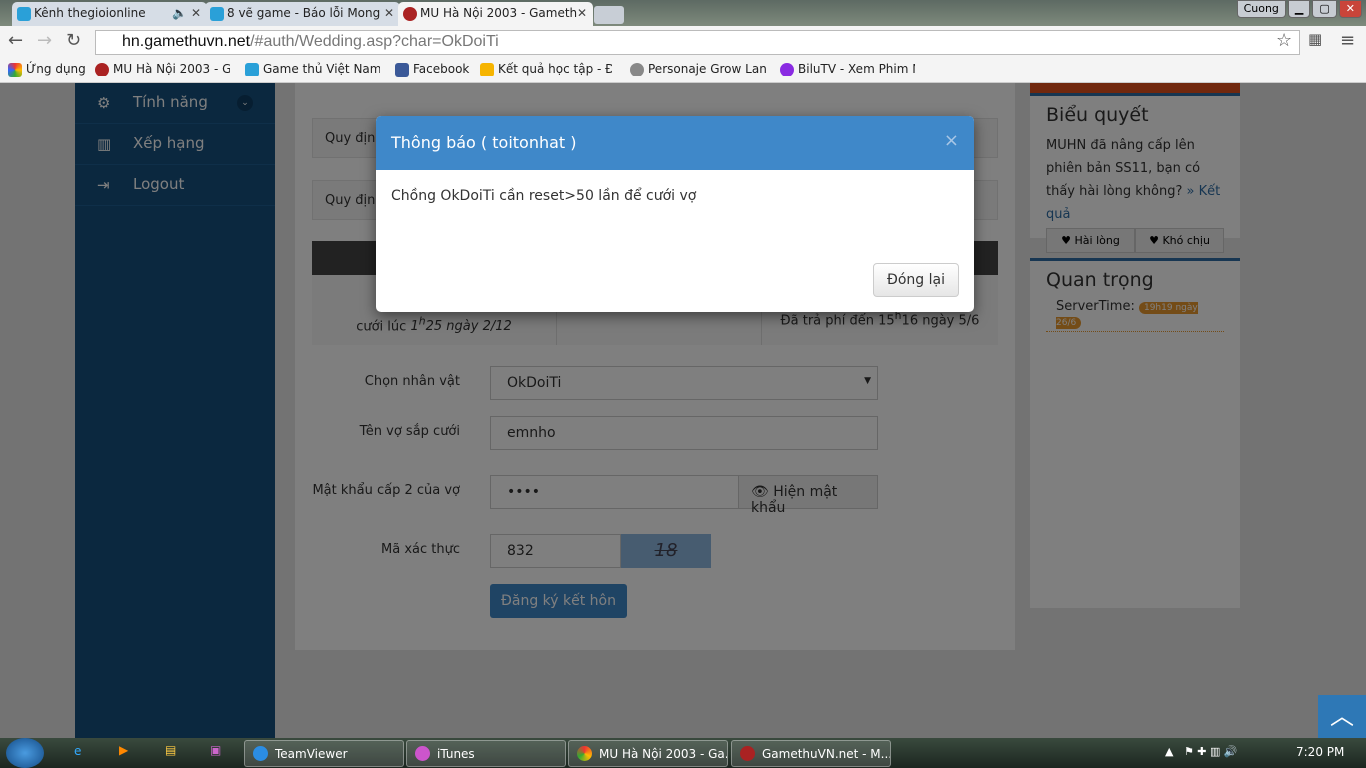 This screenshot has width=1366, height=768. What do you see at coordinates (546, 69) in the screenshot?
I see `bookmark-ketqua: Kết quả học tập - ĐH` at bounding box center [546, 69].